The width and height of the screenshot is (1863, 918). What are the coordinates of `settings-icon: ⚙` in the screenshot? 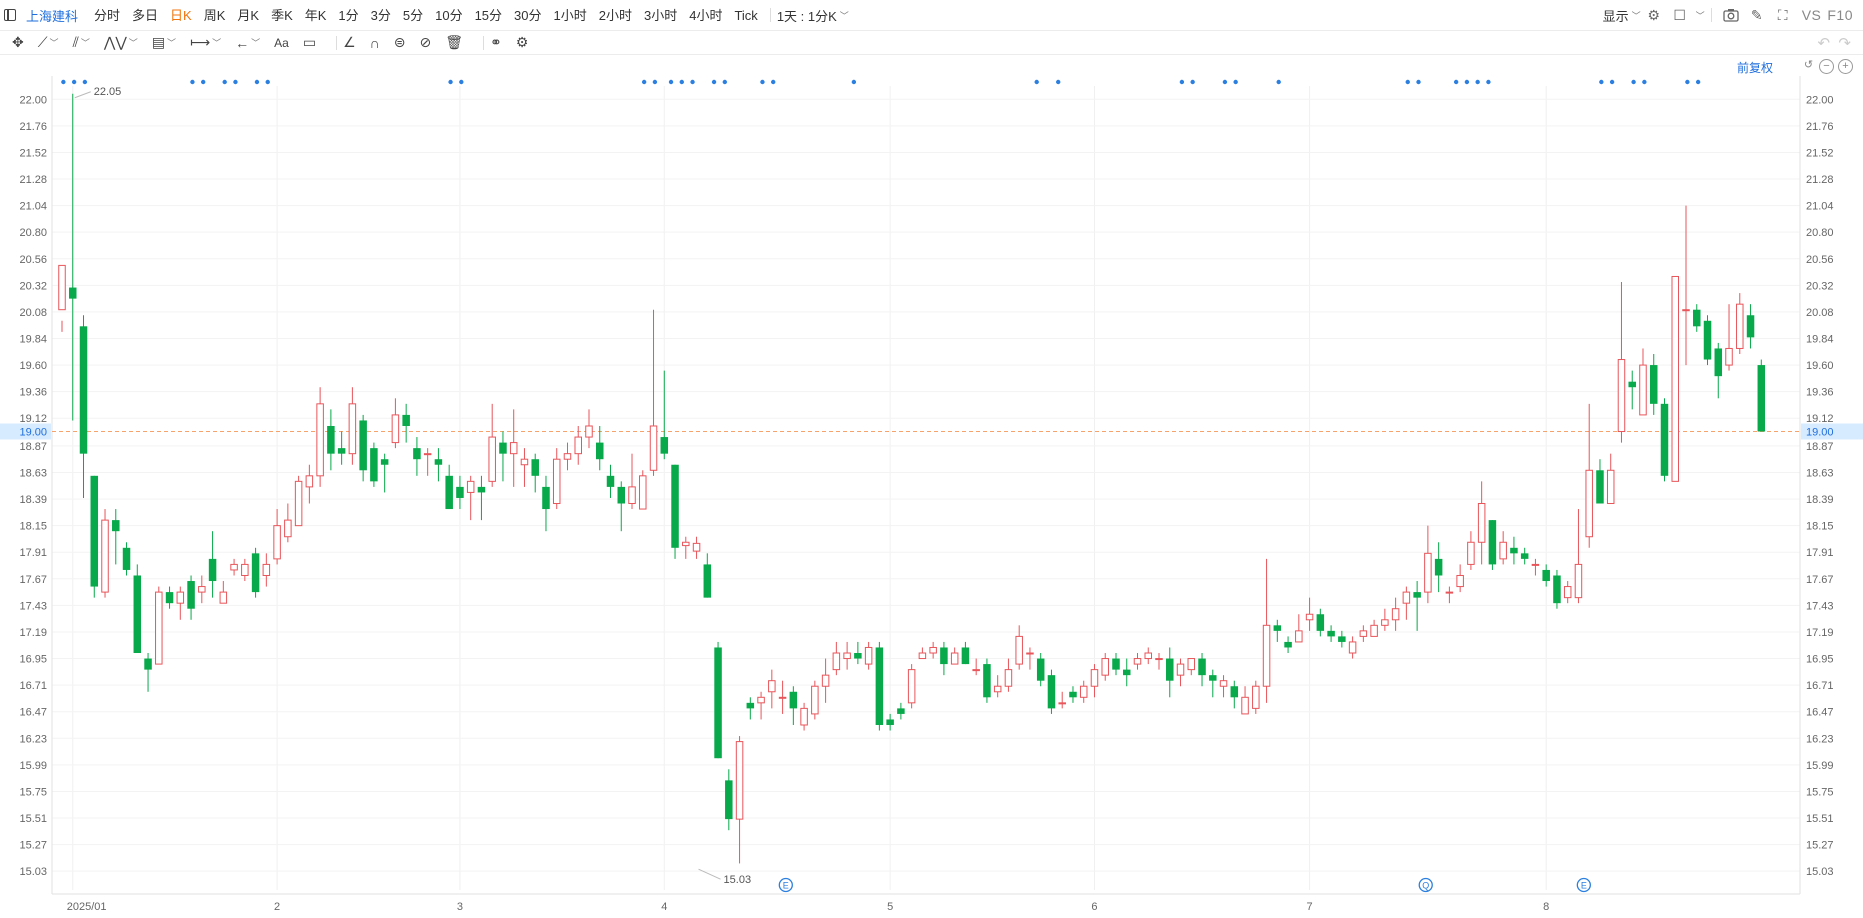 It's located at (522, 42).